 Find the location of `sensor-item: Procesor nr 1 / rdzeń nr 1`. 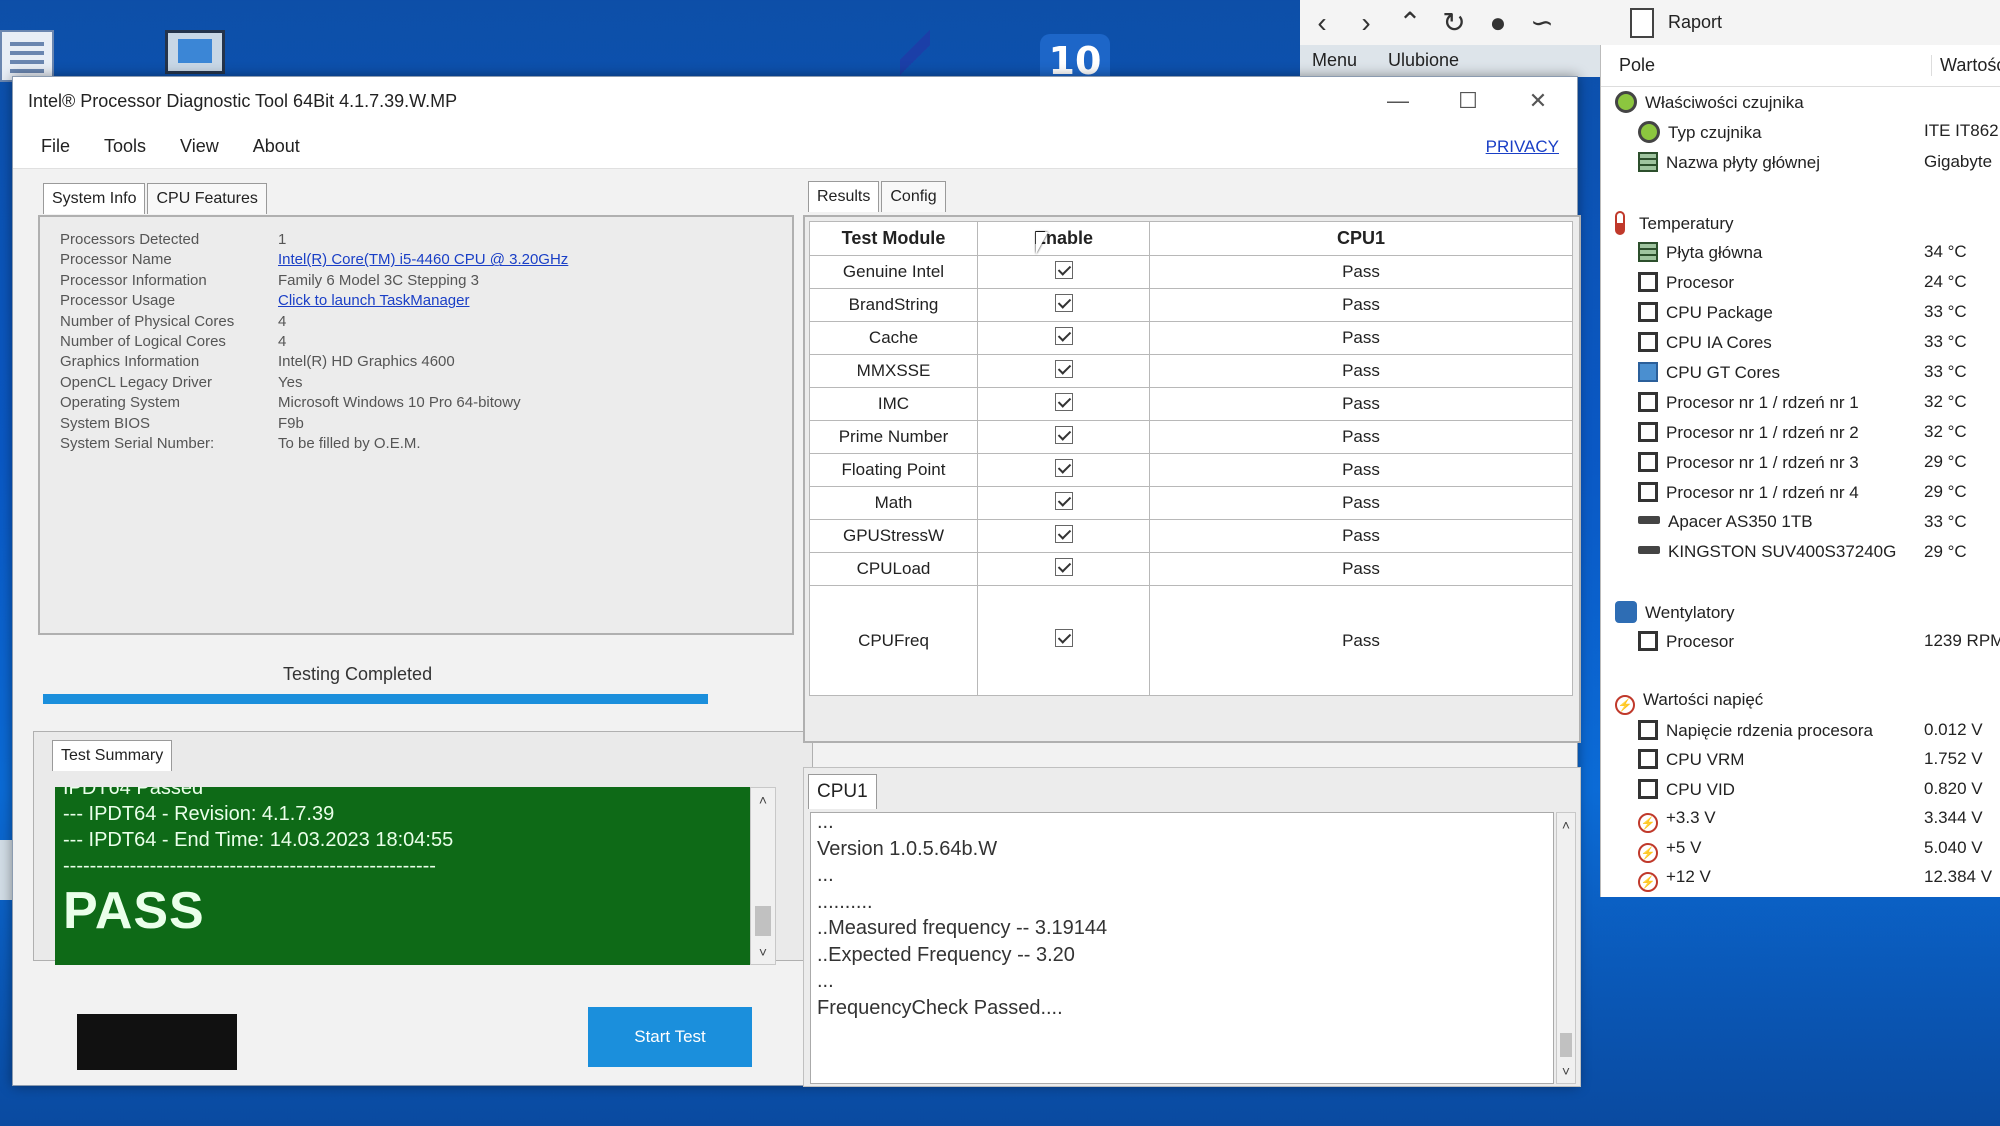

sensor-item: Procesor nr 1 / rdzeń nr 1 is located at coordinates (1748, 402).